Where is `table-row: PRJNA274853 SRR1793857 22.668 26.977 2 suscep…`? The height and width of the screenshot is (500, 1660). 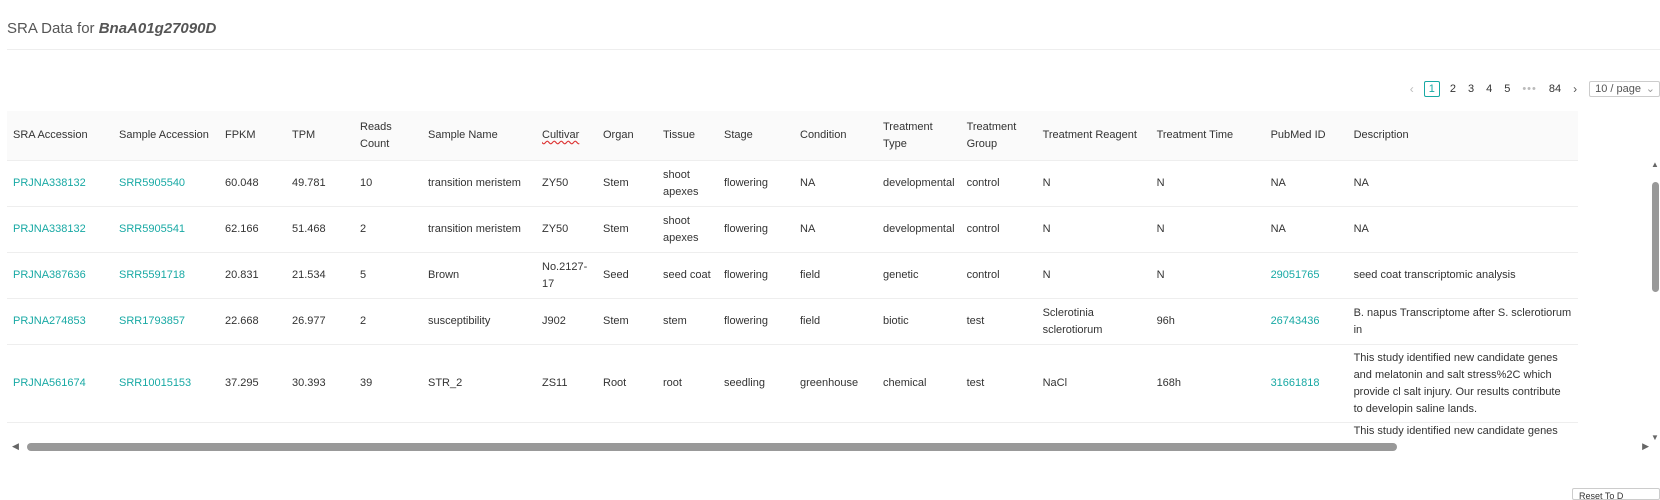 table-row: PRJNA274853 SRR1793857 22.668 26.977 2 suscep… is located at coordinates (792, 321).